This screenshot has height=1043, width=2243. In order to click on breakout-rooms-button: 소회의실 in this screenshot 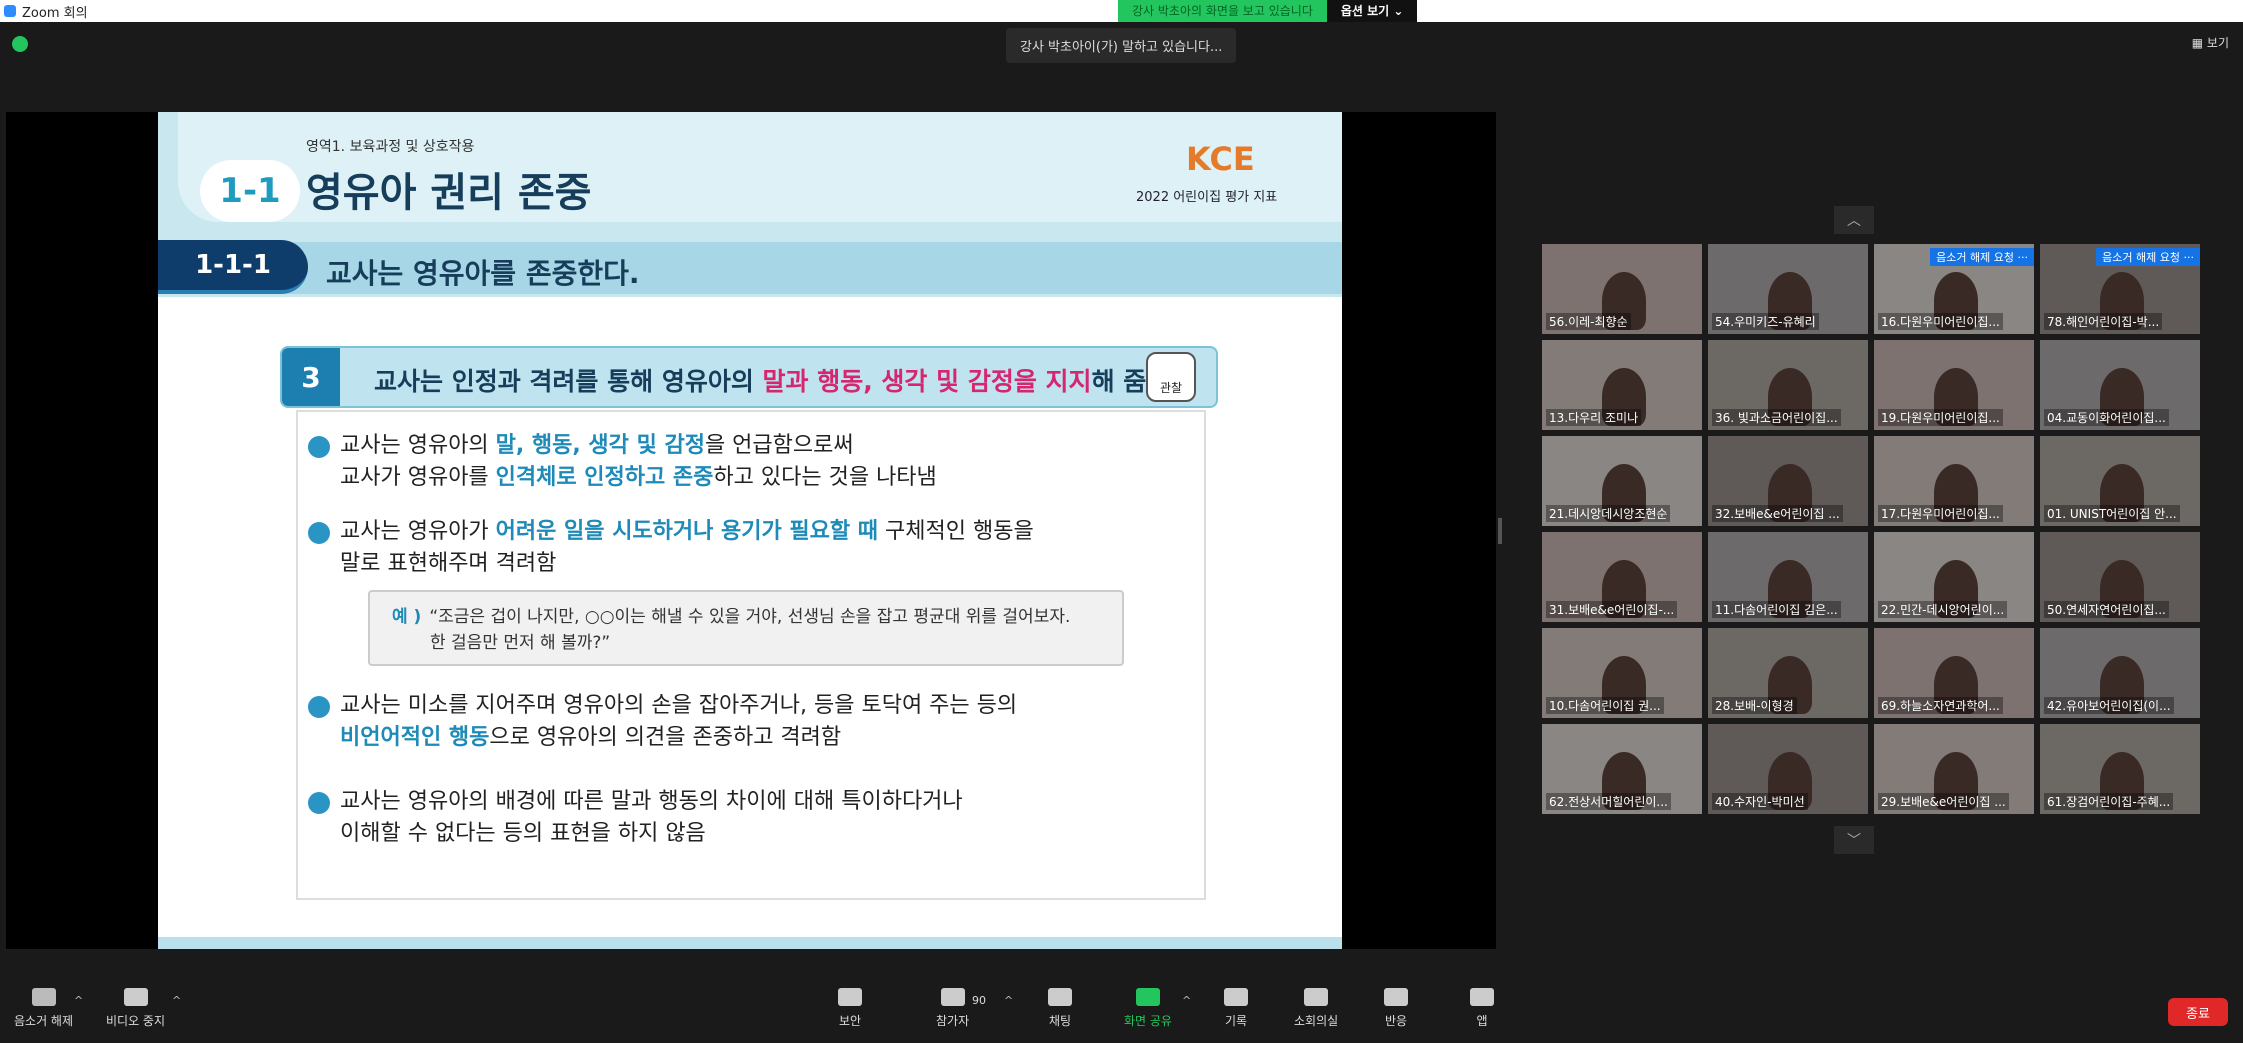, I will do `click(1316, 1008)`.